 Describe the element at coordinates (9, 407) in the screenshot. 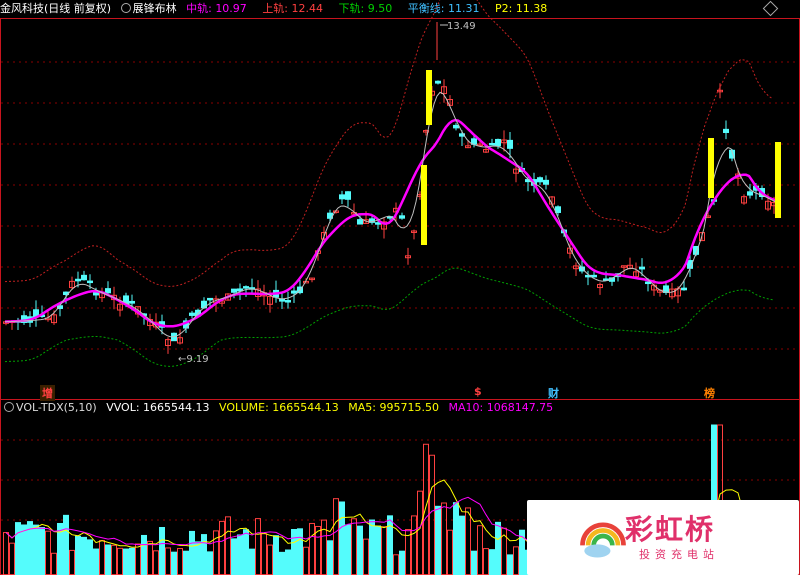

I see `circle-icon` at that location.